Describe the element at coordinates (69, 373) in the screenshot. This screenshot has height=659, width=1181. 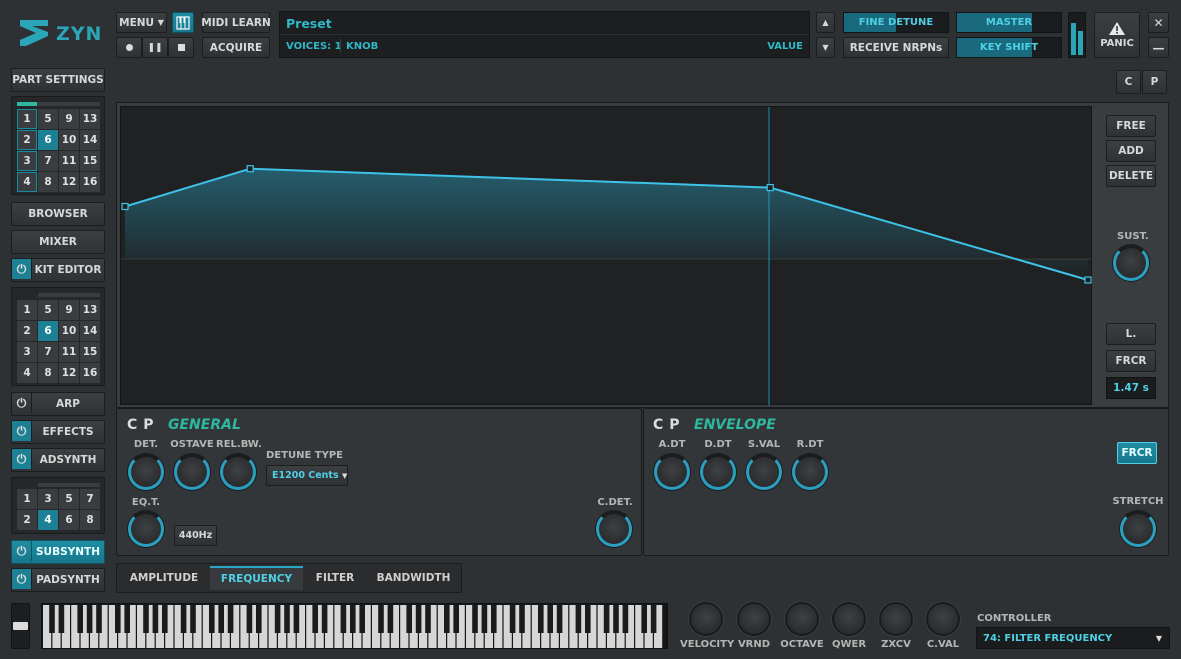
I see `kit-cell: 12` at that location.